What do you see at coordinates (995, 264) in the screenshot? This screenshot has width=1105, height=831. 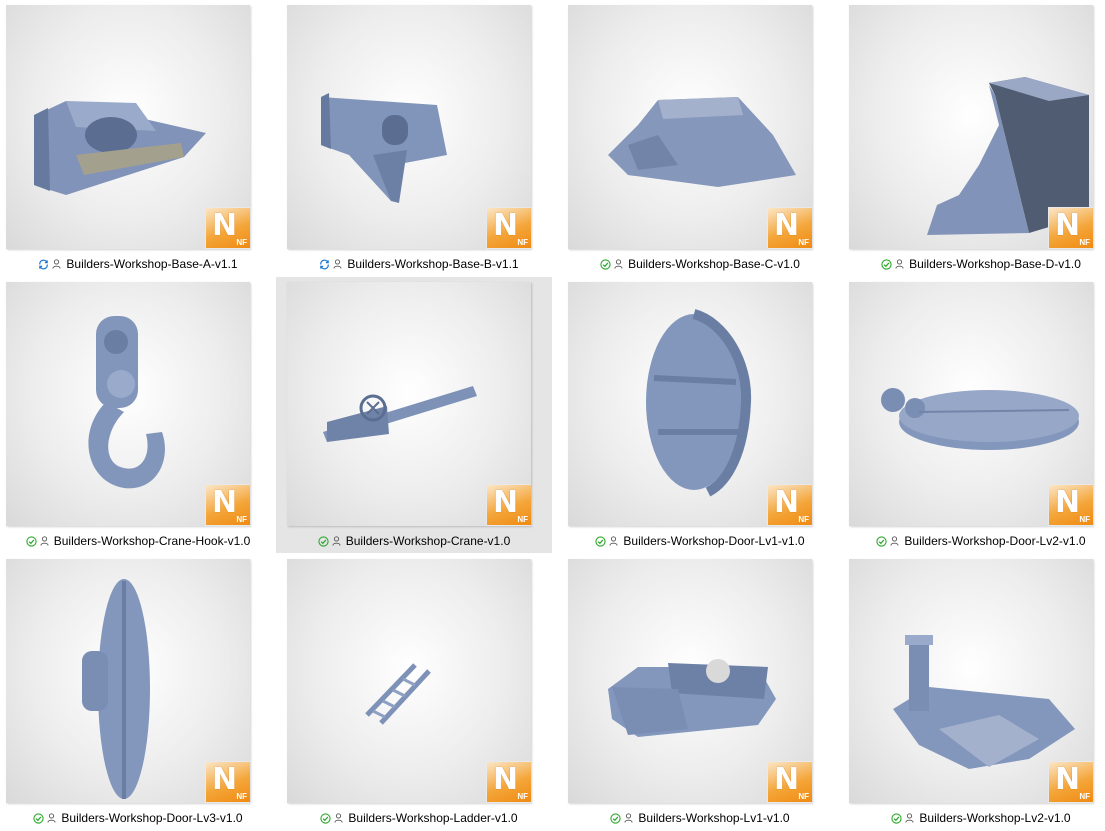 I see `file-name: Builders-Workshop-Base-D-v1.0` at bounding box center [995, 264].